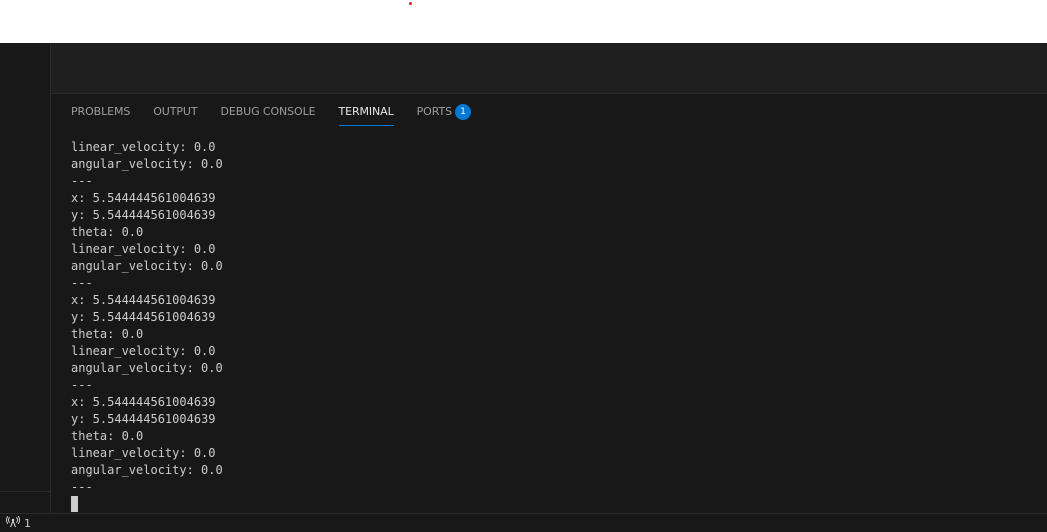 The image size is (1047, 532). What do you see at coordinates (147, 504) in the screenshot?
I see `terminal-prompt-line` at bounding box center [147, 504].